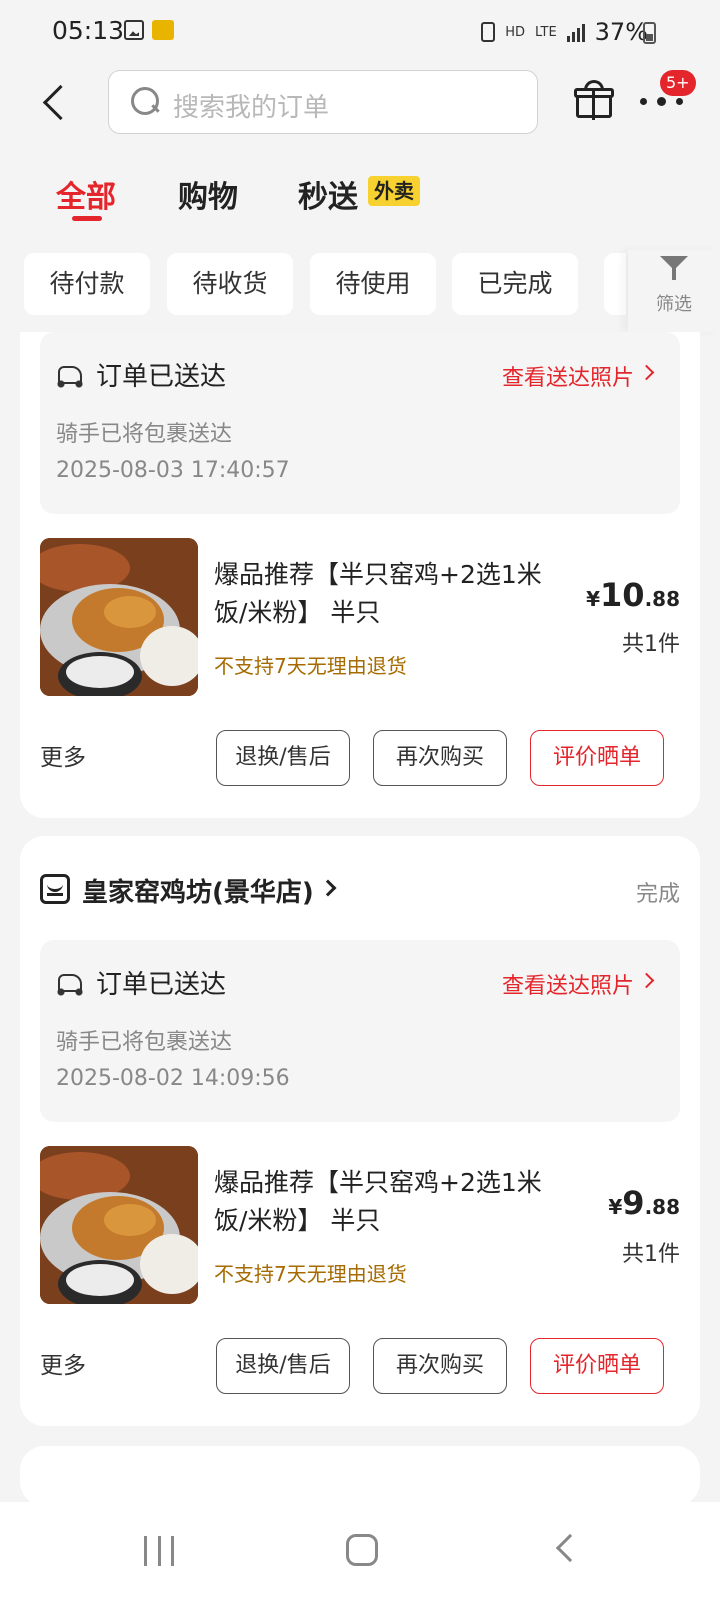 This screenshot has width=720, height=1600. I want to click on status-time: 05:13, so click(88, 30).